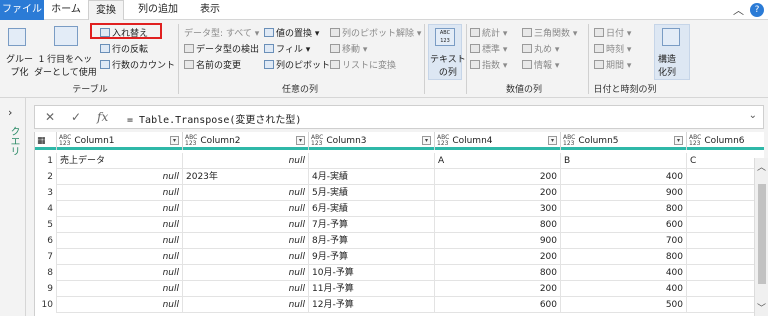 The width and height of the screenshot is (768, 316). I want to click on table-cell: 4月-実績, so click(372, 177).